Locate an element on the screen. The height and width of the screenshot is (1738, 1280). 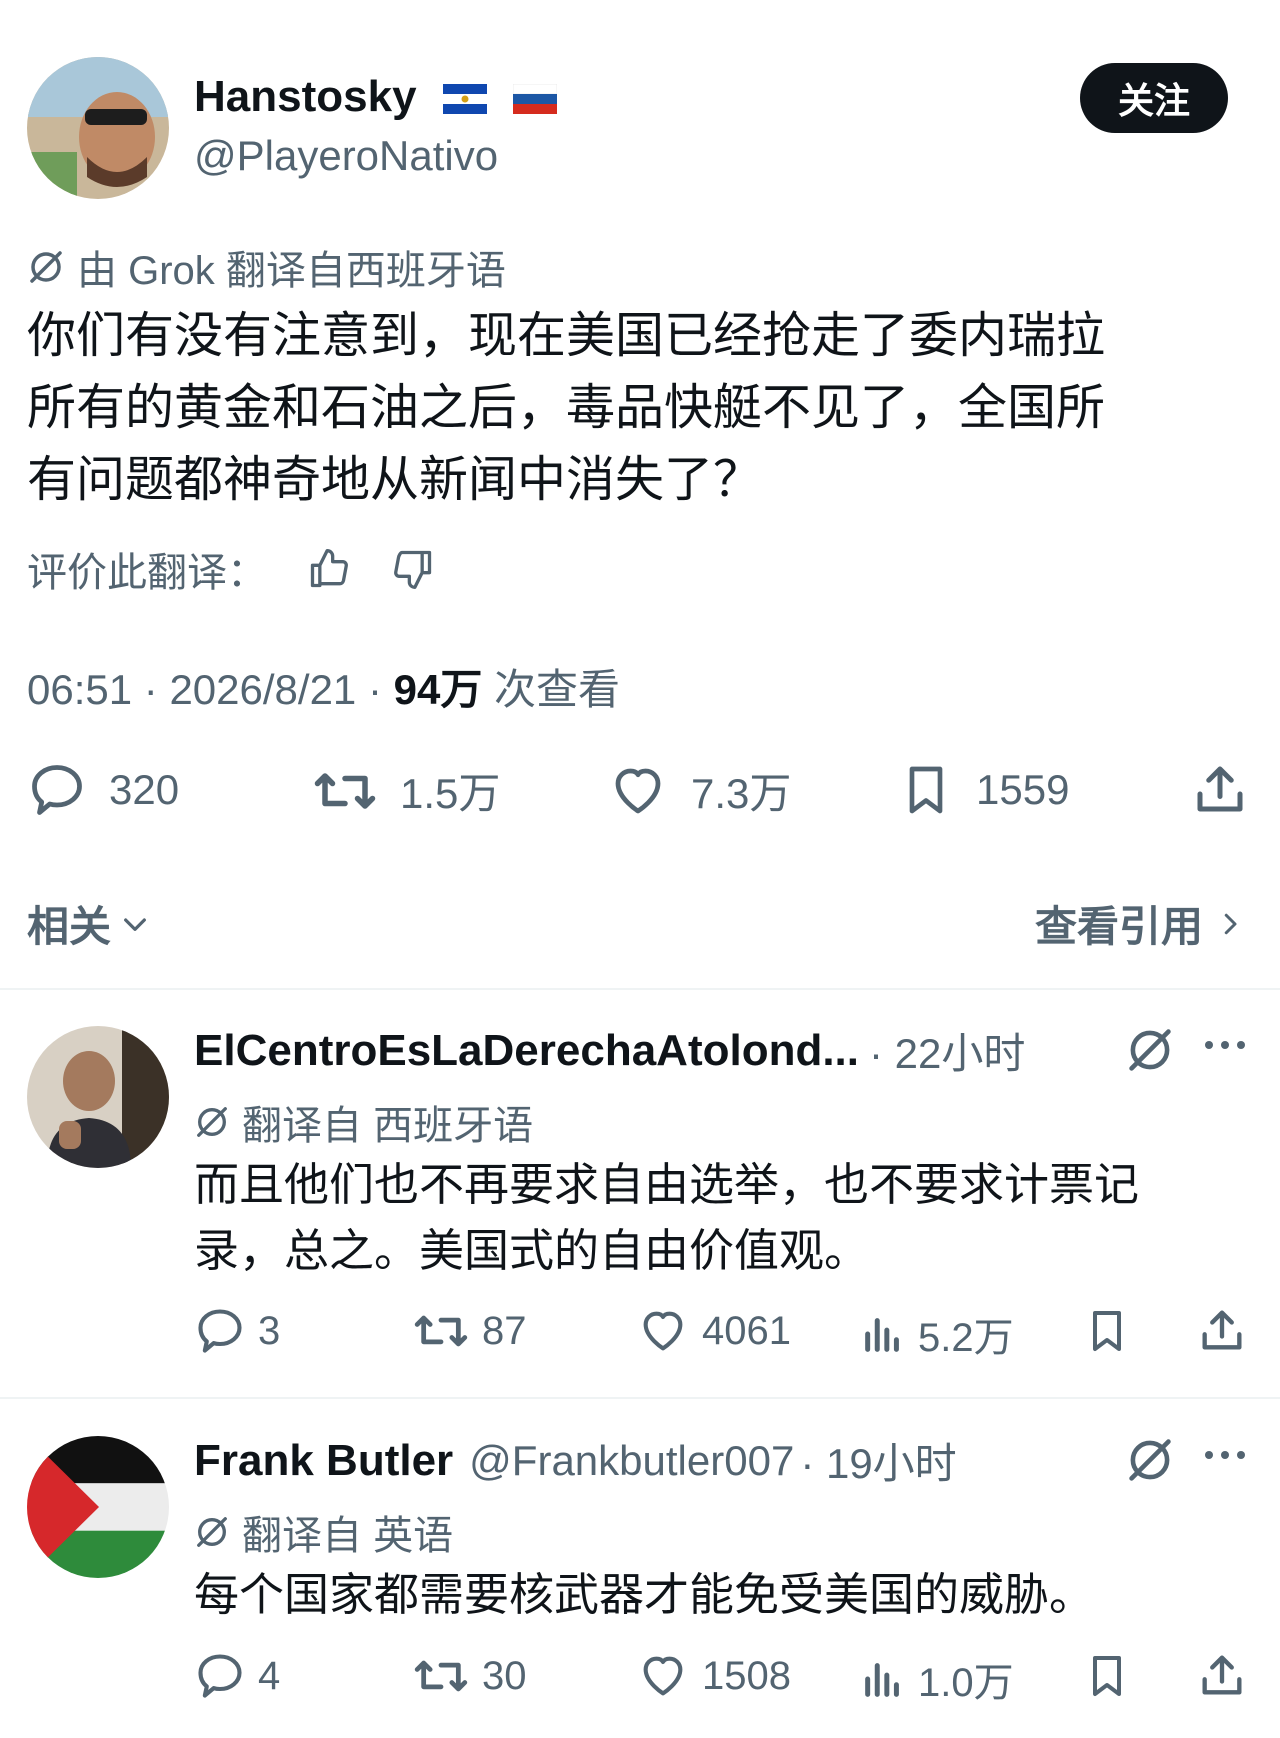
flag-russia-icon is located at coordinates (535, 99).